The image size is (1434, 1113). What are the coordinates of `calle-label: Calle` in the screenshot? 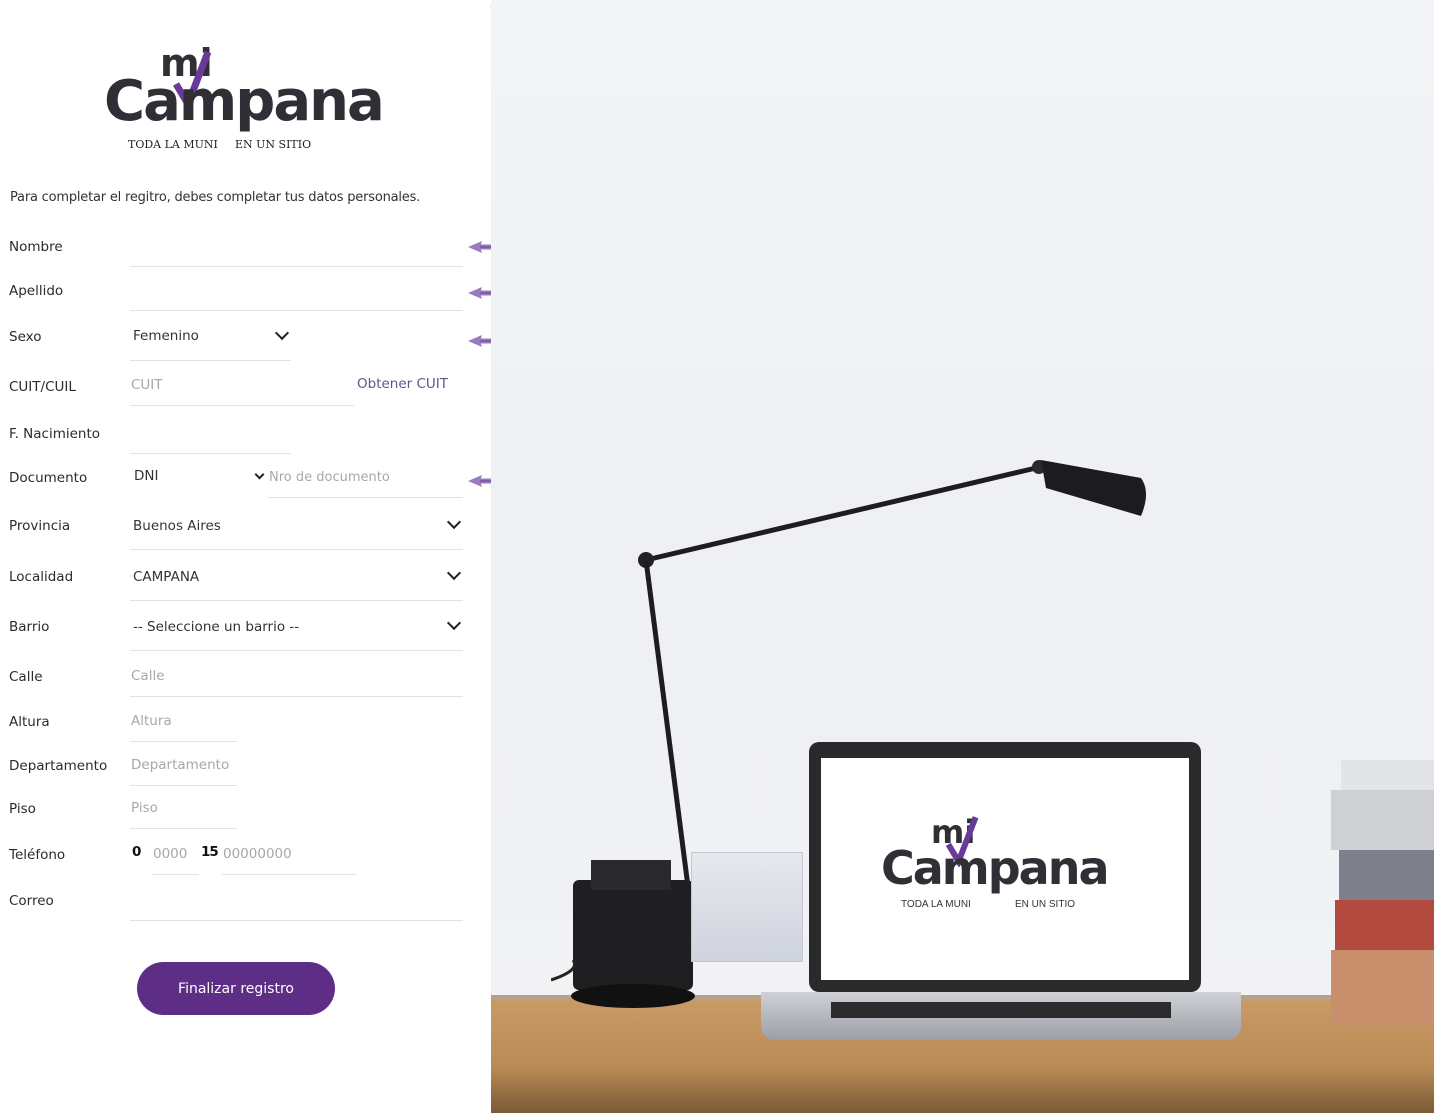 It's located at (26, 677).